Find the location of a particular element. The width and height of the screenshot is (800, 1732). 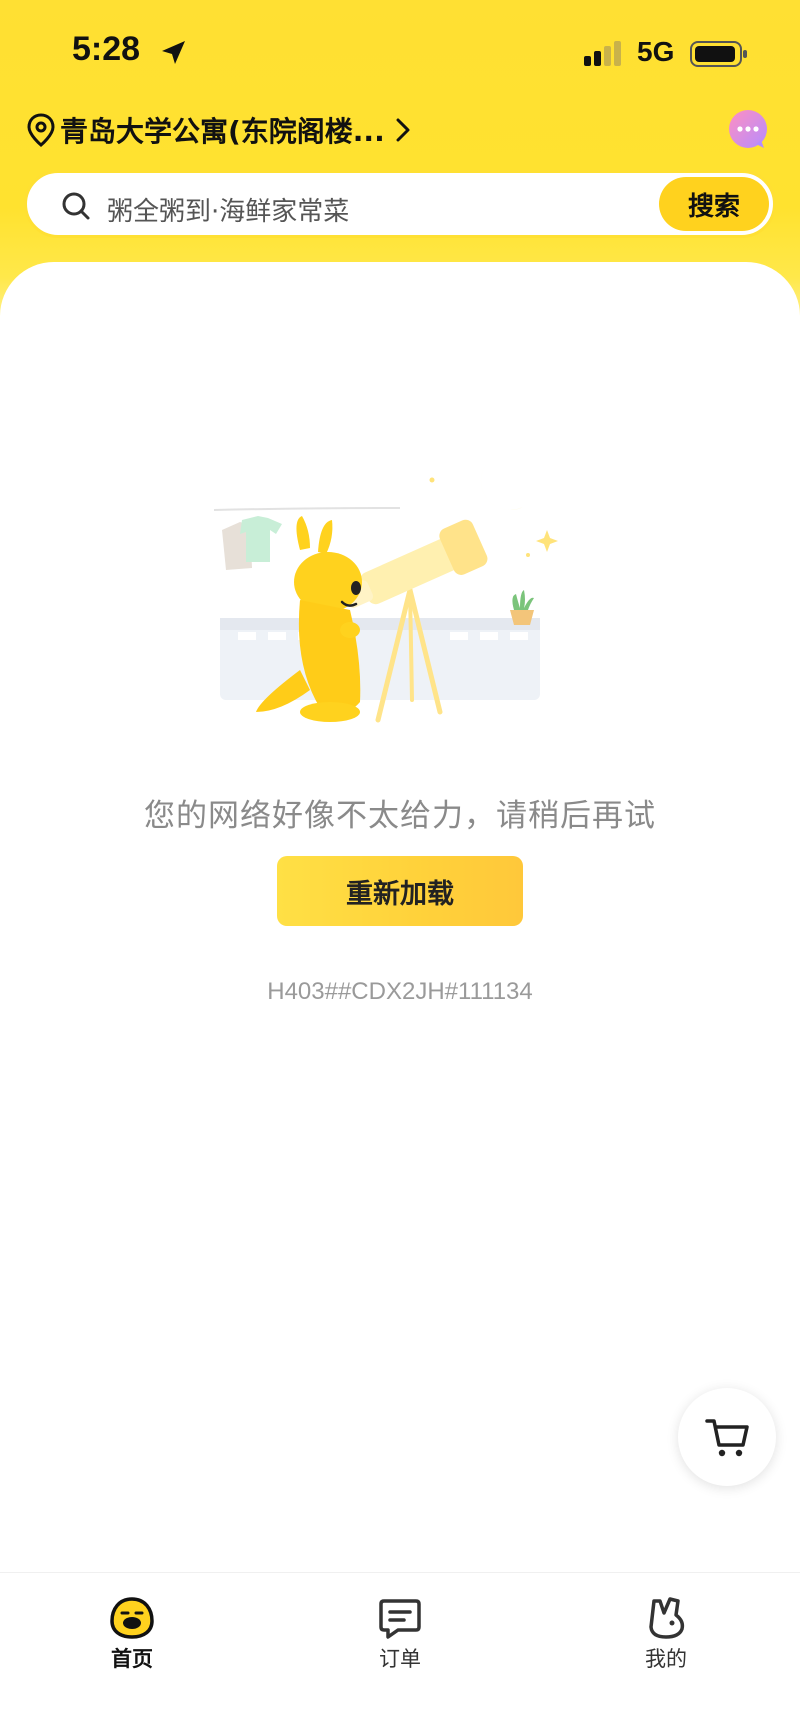

message-icon is located at coordinates (748, 130).